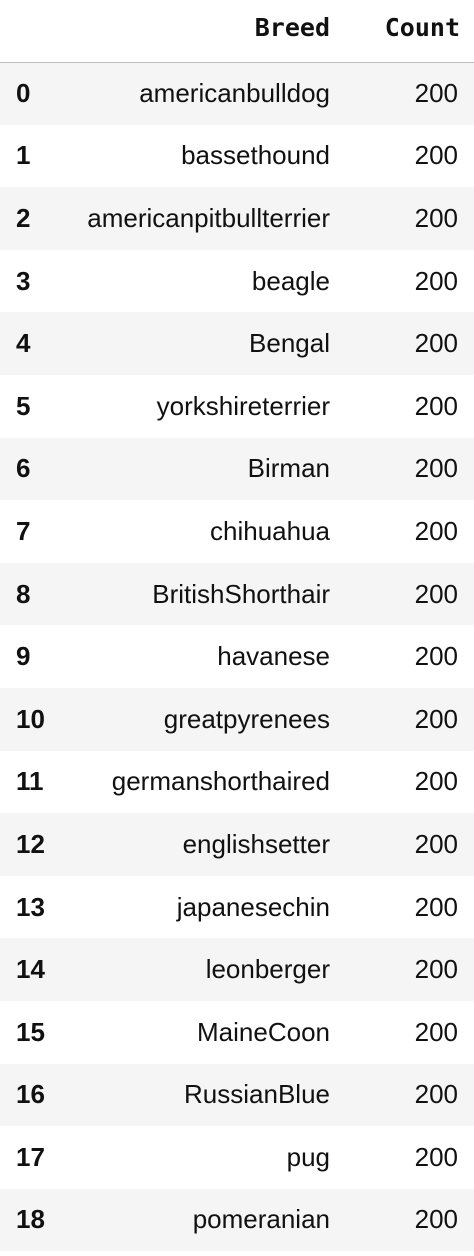 The height and width of the screenshot is (1256, 474). Describe the element at coordinates (255, 155) in the screenshot. I see `breed-cell: bassethound` at that location.